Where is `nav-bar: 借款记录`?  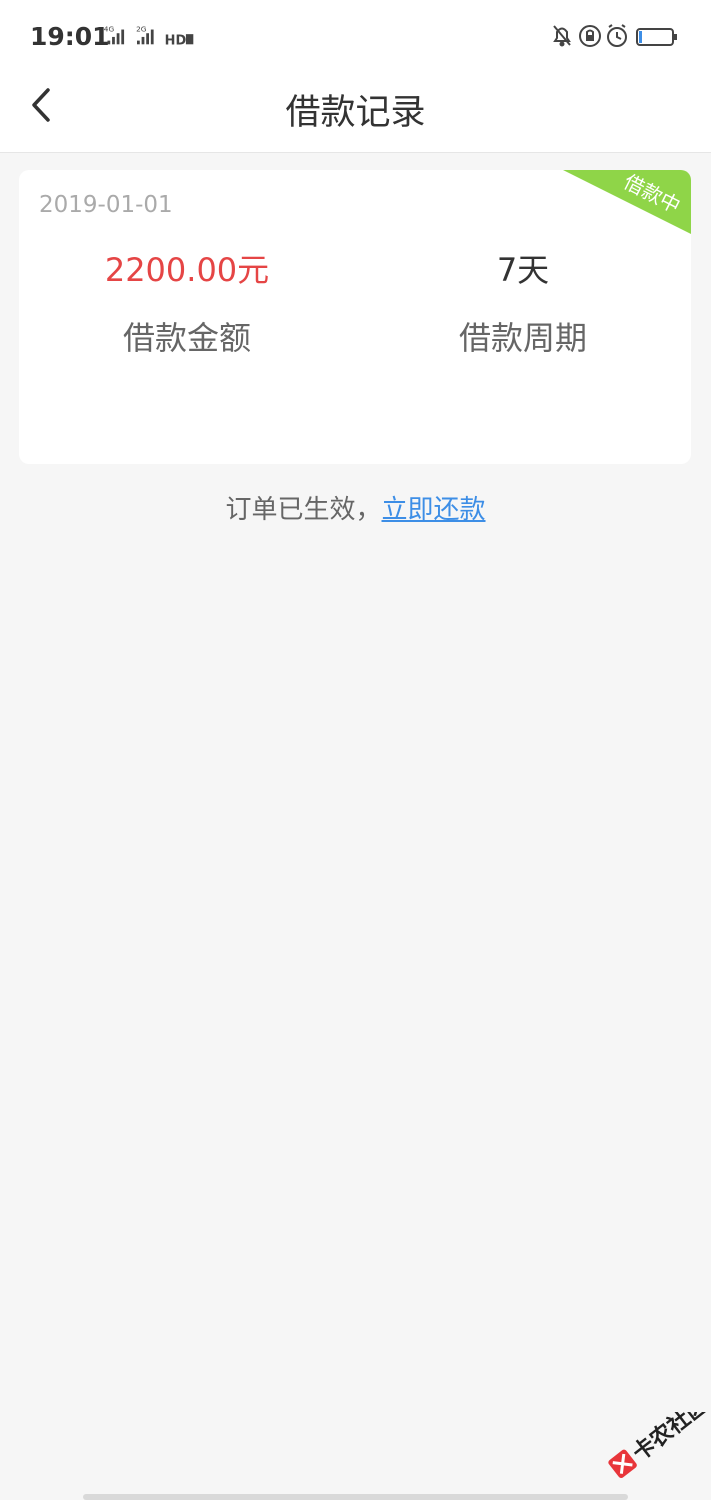
nav-bar: 借款记录 is located at coordinates (355, 111).